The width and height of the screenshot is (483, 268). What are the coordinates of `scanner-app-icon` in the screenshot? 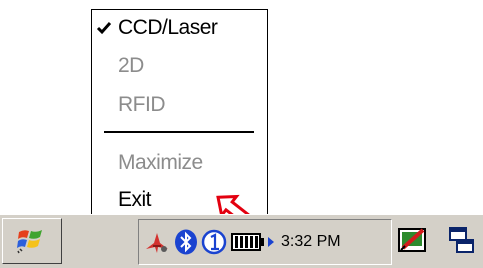 It's located at (157, 242).